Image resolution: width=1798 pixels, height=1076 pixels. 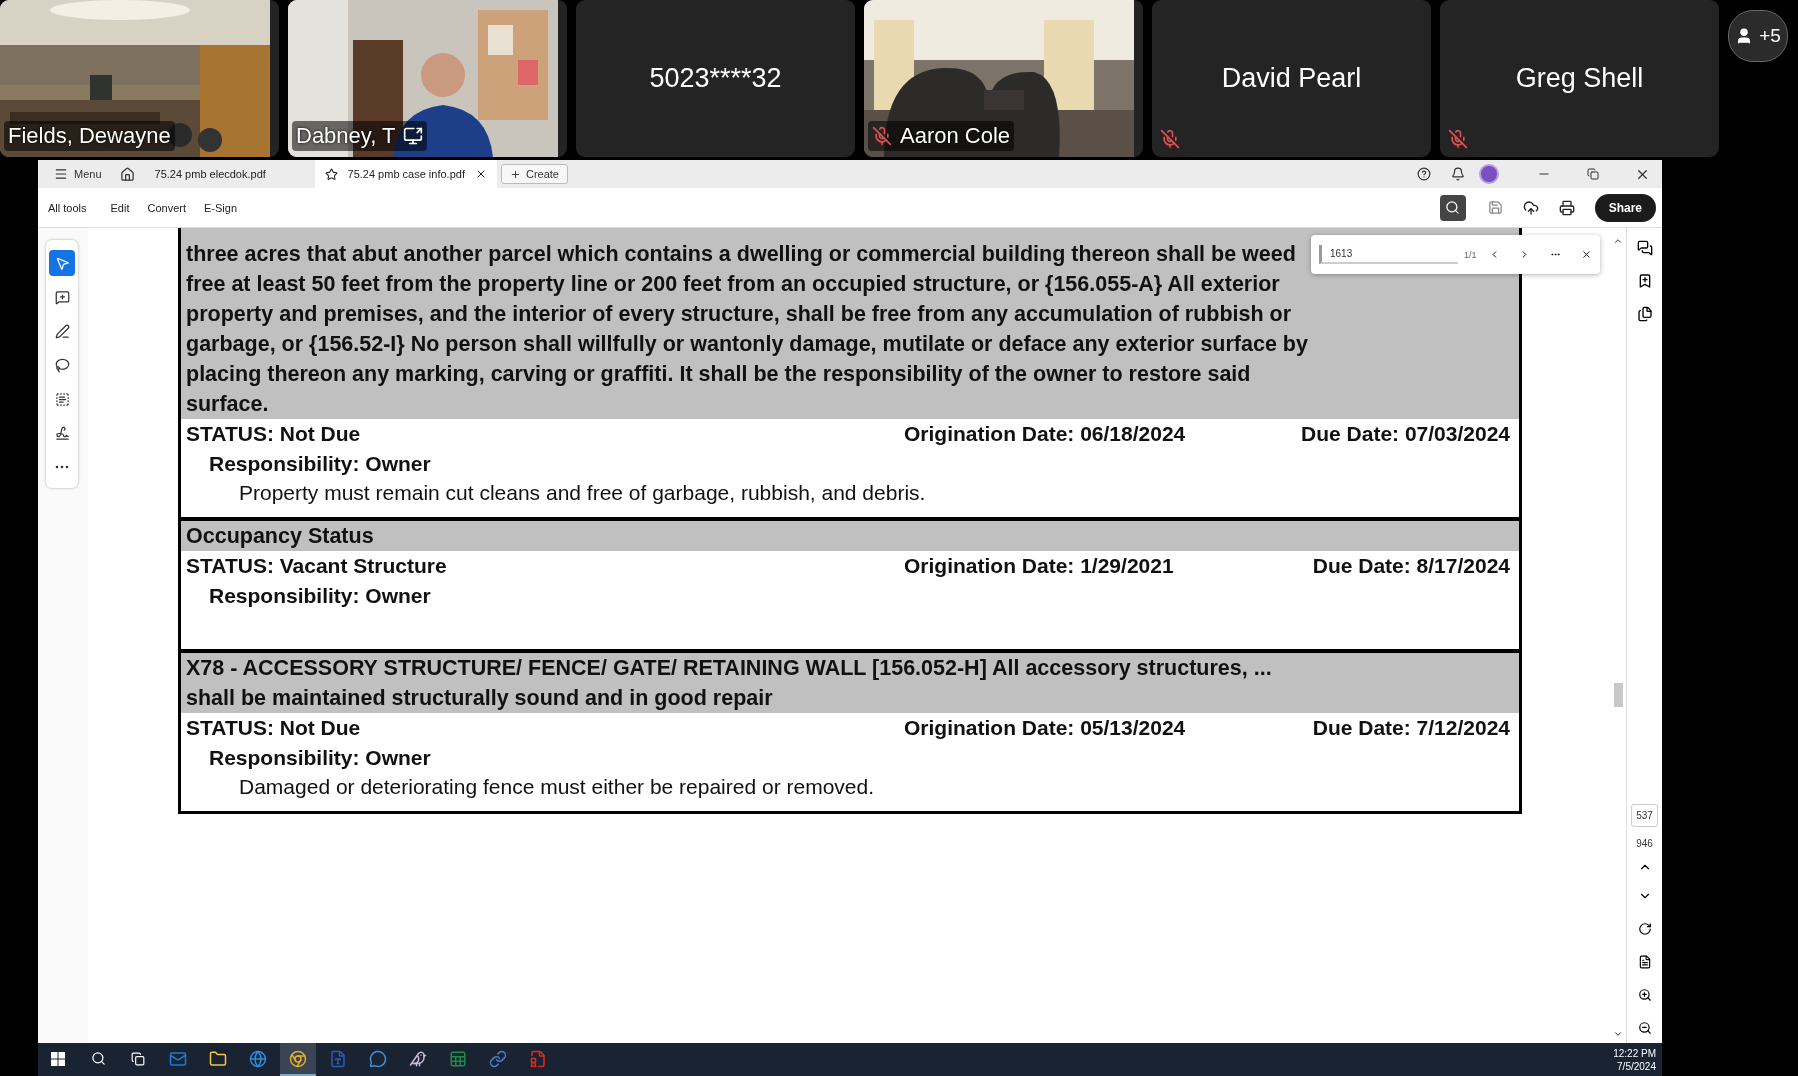 What do you see at coordinates (120, 207) in the screenshot?
I see `toolbar-menu-item: Edit` at bounding box center [120, 207].